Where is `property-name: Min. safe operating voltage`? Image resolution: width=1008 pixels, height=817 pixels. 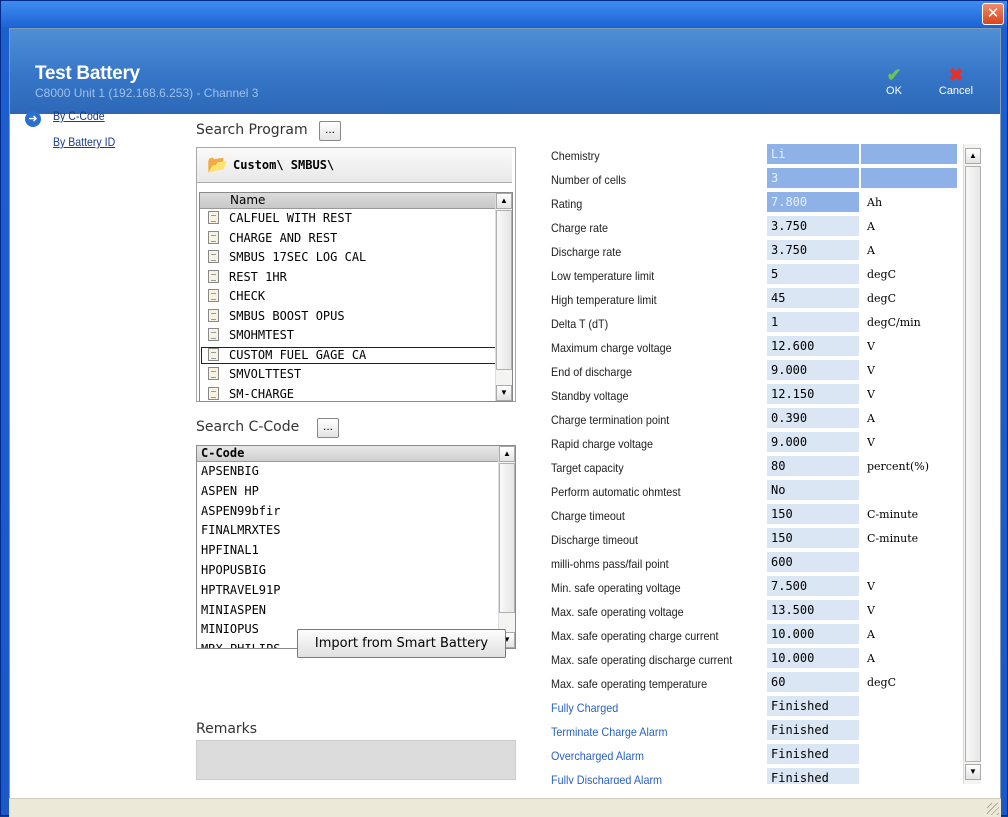
property-name: Min. safe operating voltage is located at coordinates (616, 588).